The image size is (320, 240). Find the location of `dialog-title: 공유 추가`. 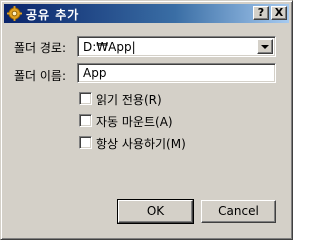

dialog-title: 공유 추가 is located at coordinates (53, 15).